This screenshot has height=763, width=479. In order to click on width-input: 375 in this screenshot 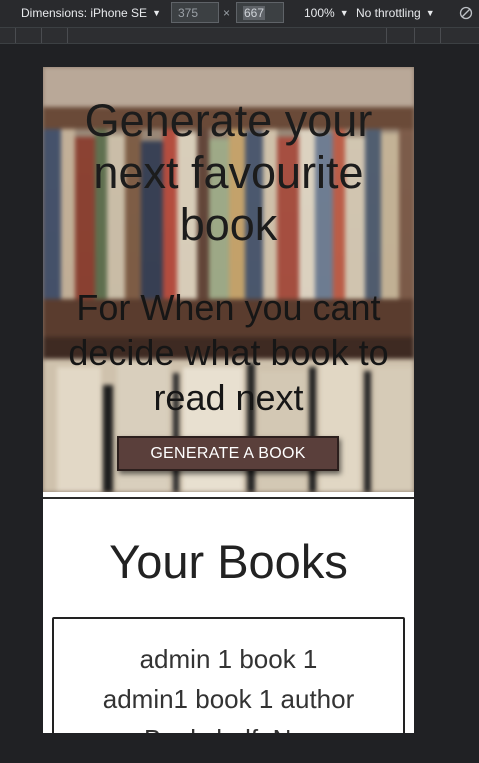, I will do `click(195, 12)`.